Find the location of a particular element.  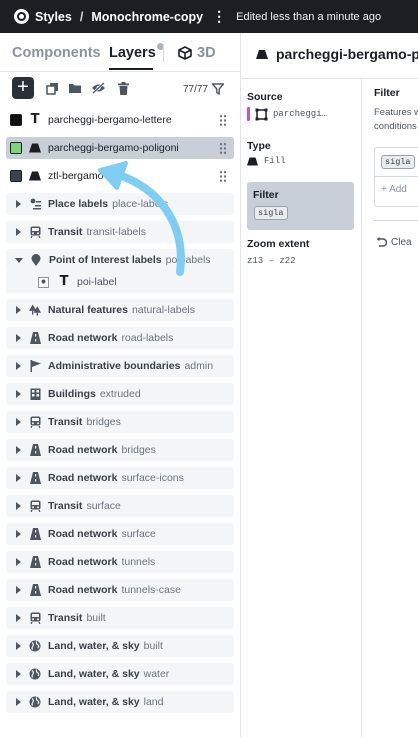

filter-condition-chip: sigla is located at coordinates (398, 162).